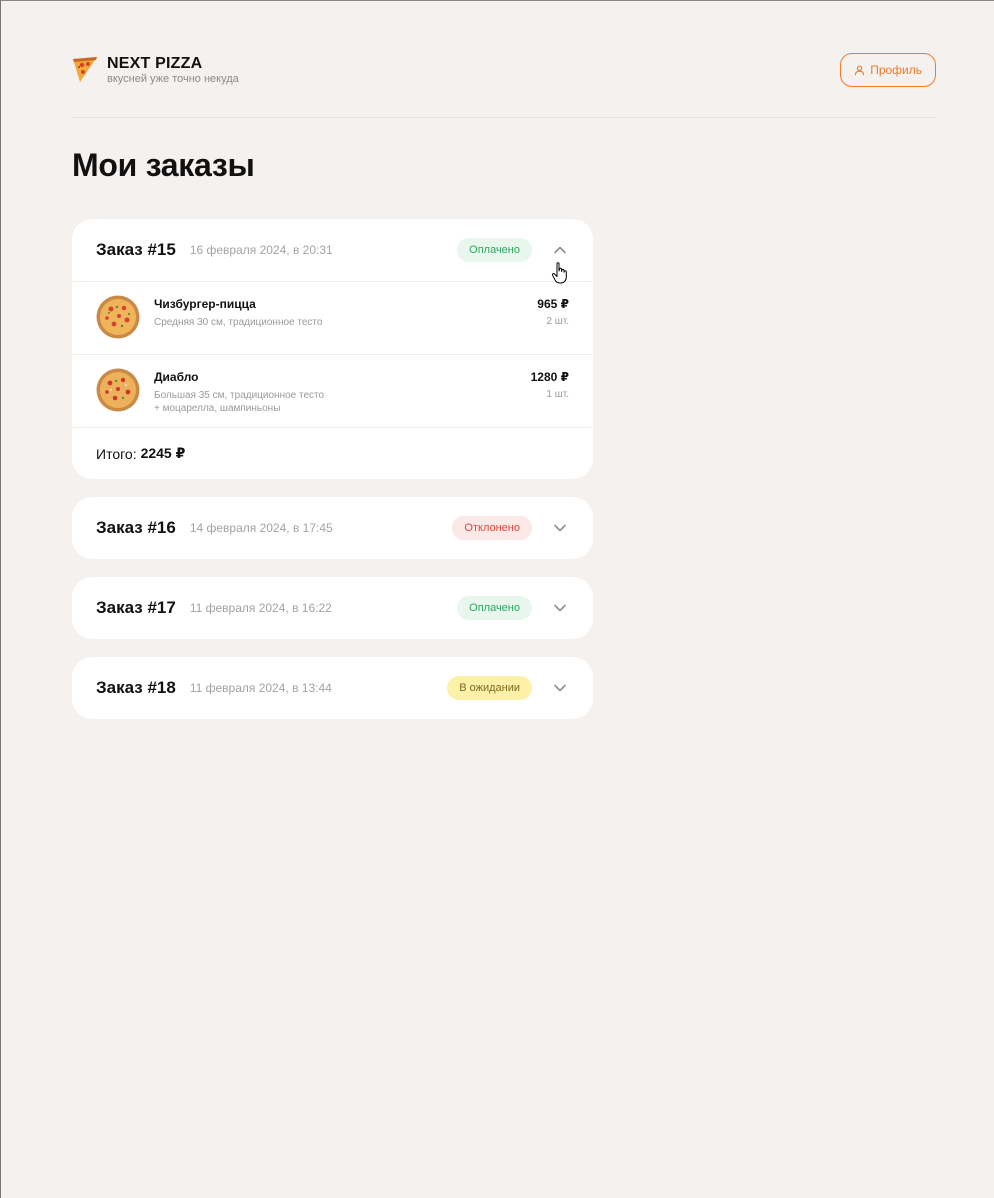 The image size is (994, 1198). Describe the element at coordinates (489, 688) in the screenshot. I see `status-badge: В ожидании` at that location.